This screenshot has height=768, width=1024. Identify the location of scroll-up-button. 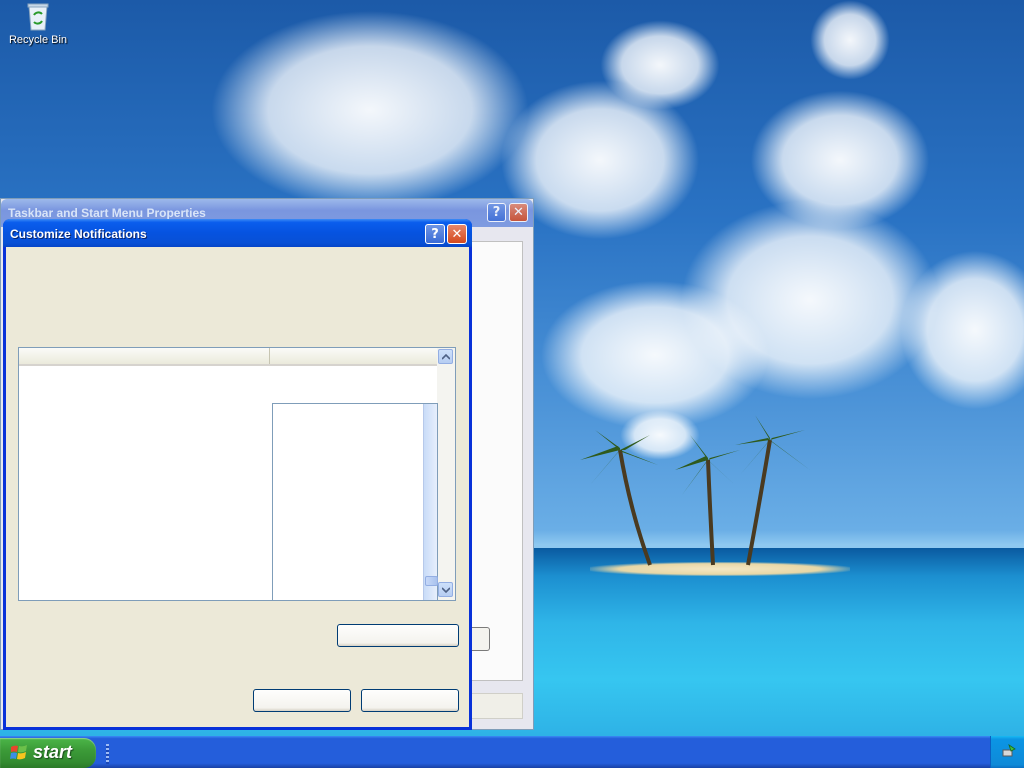
(445, 356).